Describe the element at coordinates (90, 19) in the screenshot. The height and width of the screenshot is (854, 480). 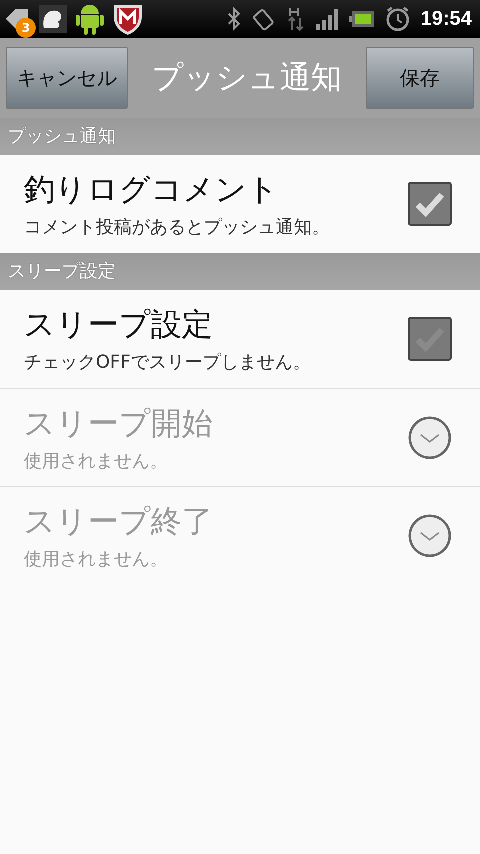
I see `android-icon` at that location.